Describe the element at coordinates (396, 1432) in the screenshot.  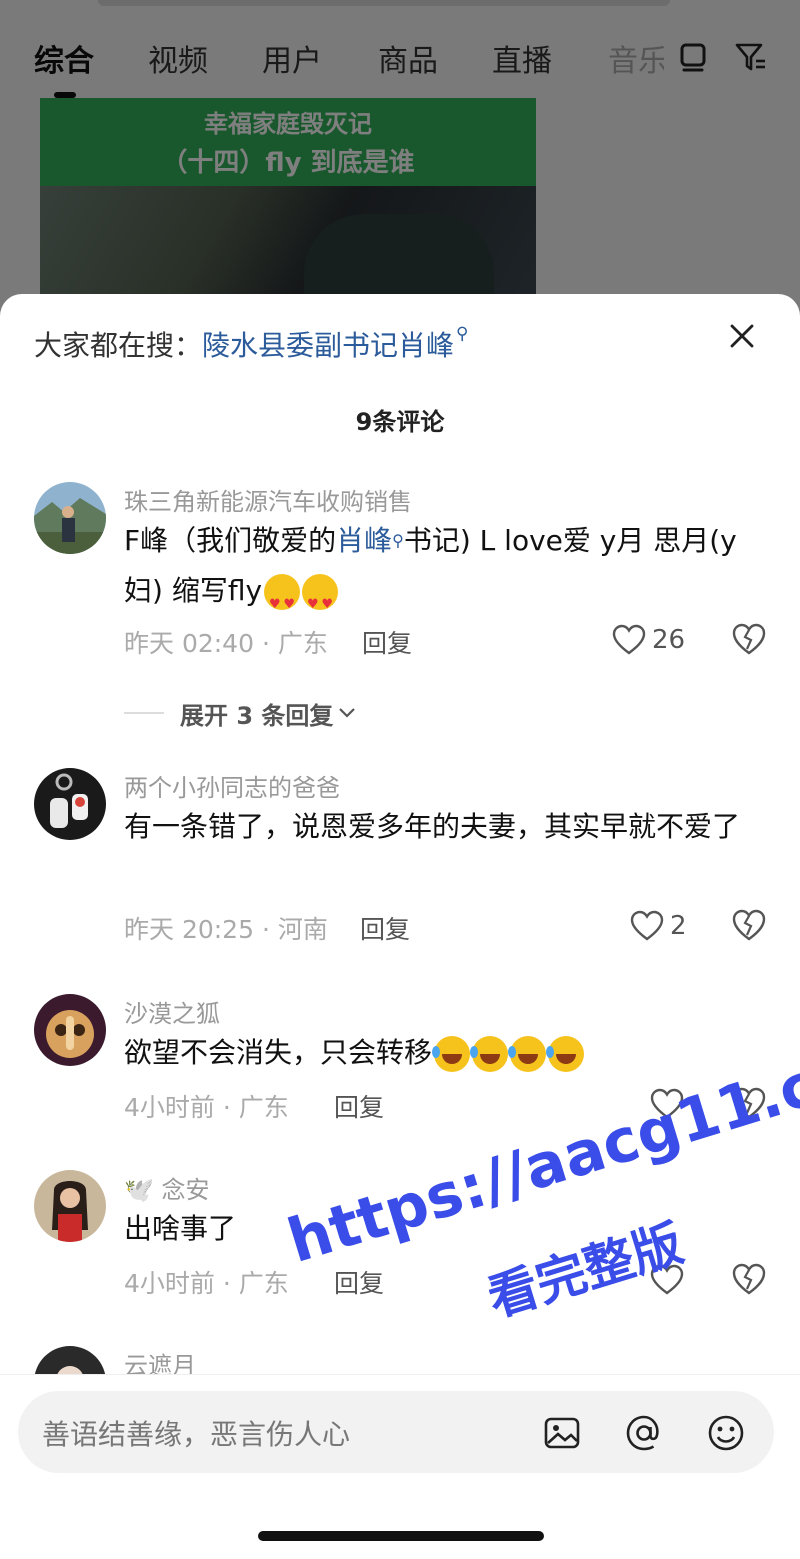
I see `comment-input: 善语结善缘，恶言伤人心` at that location.